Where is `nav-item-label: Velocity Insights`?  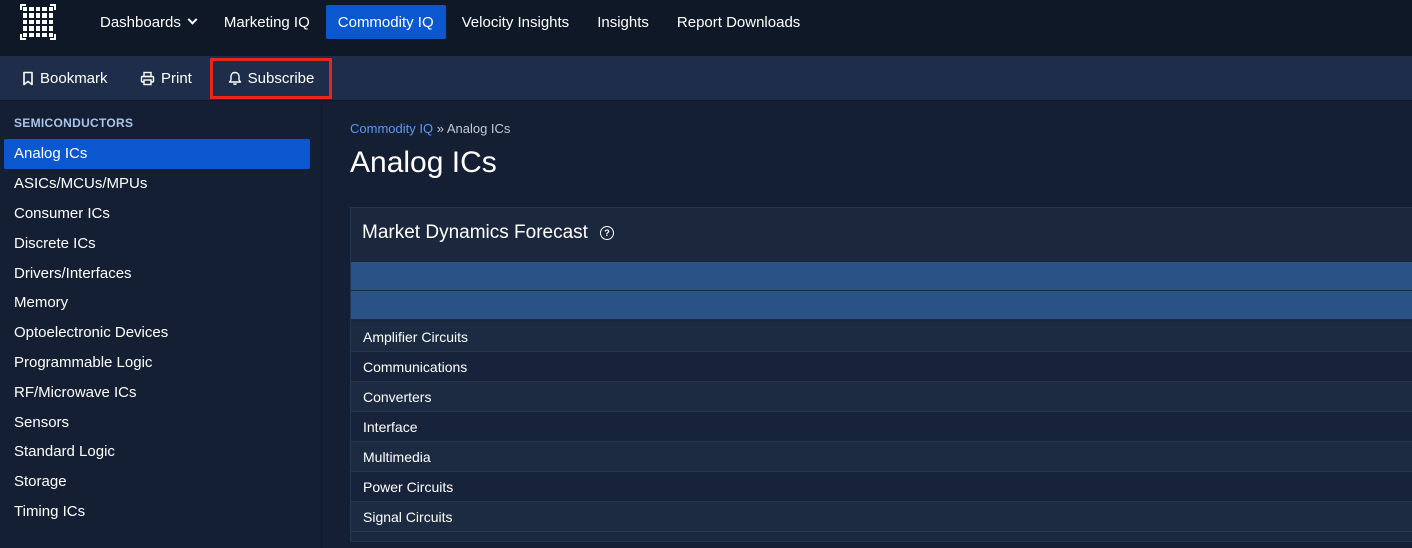 nav-item-label: Velocity Insights is located at coordinates (515, 22).